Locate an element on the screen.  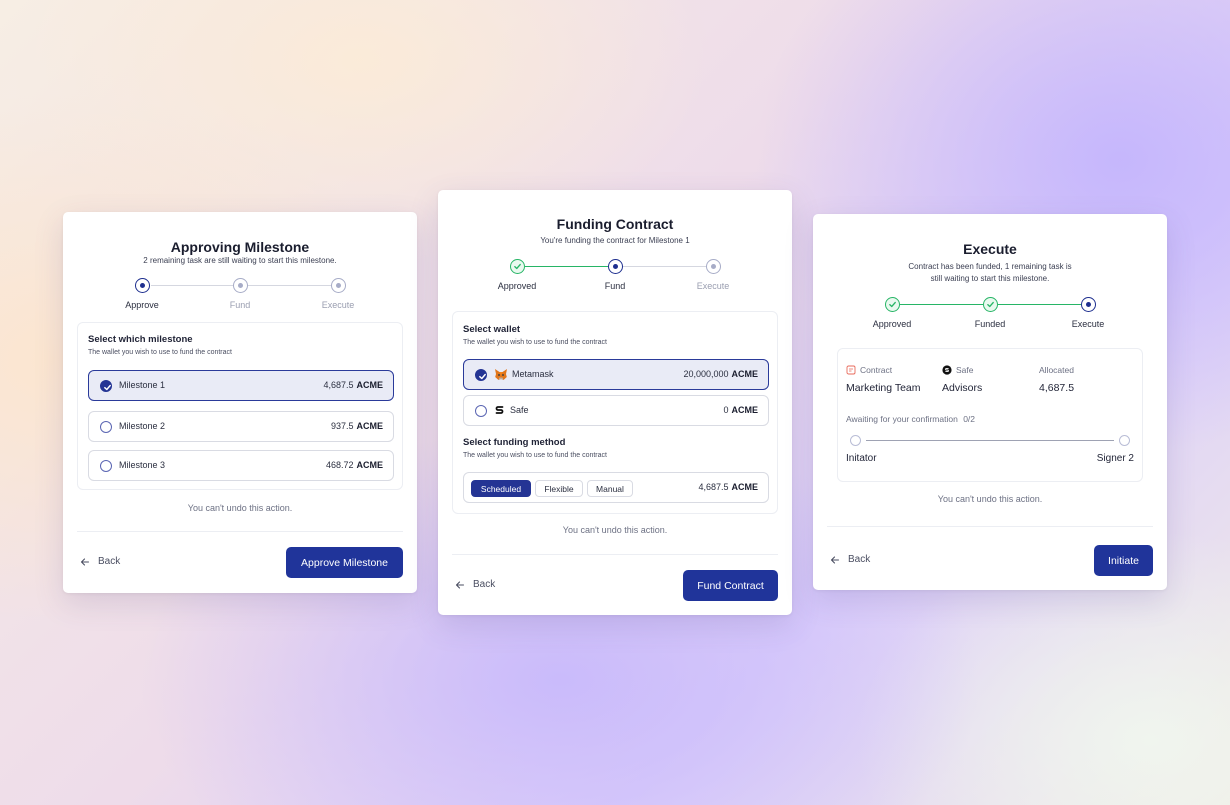
wallet-label: Metamask is located at coordinates (533, 374).